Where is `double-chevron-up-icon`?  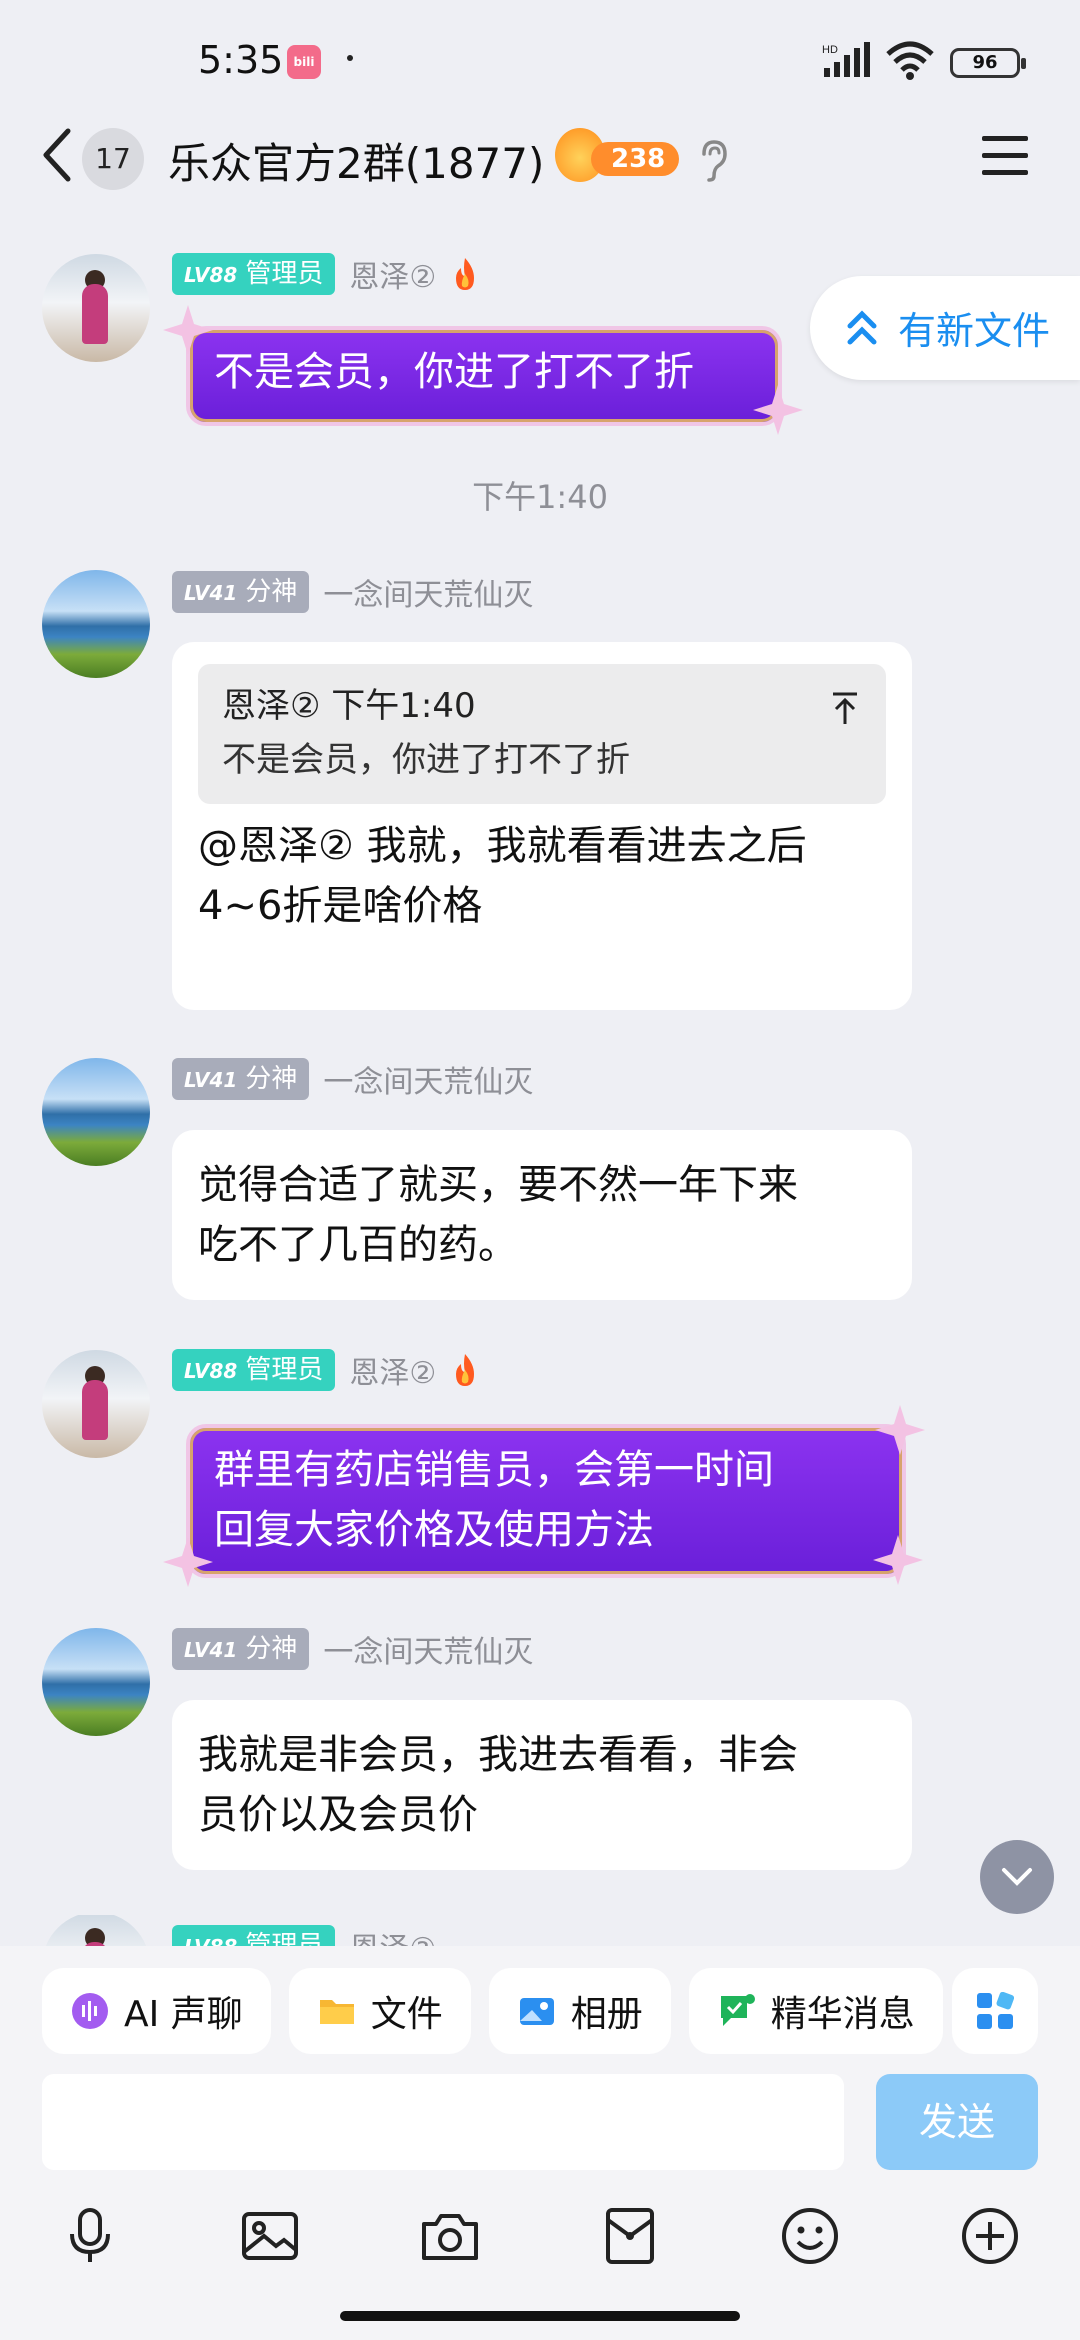
double-chevron-up-icon is located at coordinates (862, 327).